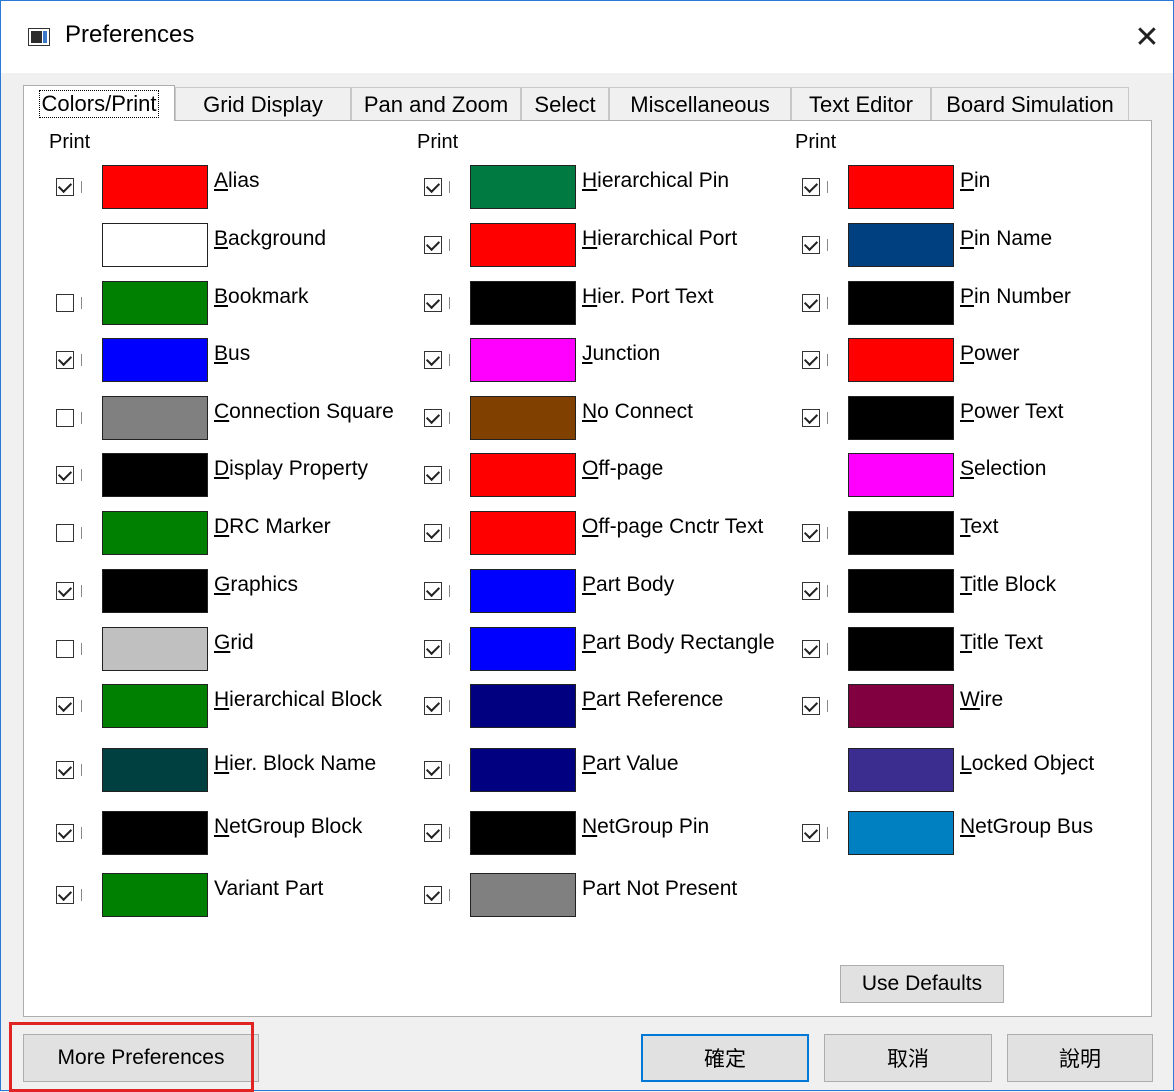 The height and width of the screenshot is (1092, 1174). Describe the element at coordinates (65, 649) in the screenshot. I see `print-checkbox-grid` at that location.